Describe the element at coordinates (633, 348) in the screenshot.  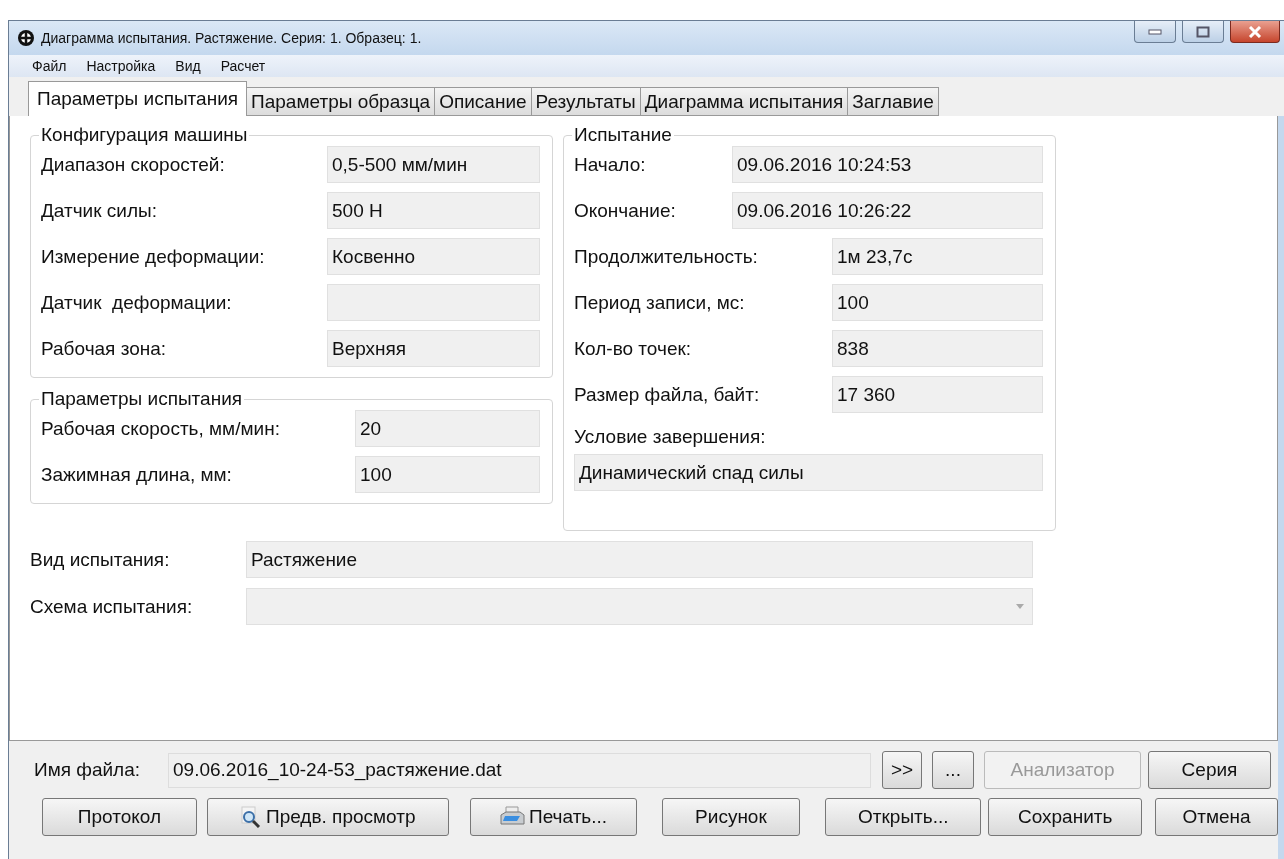
I see `field-label: Кол-во точек:` at that location.